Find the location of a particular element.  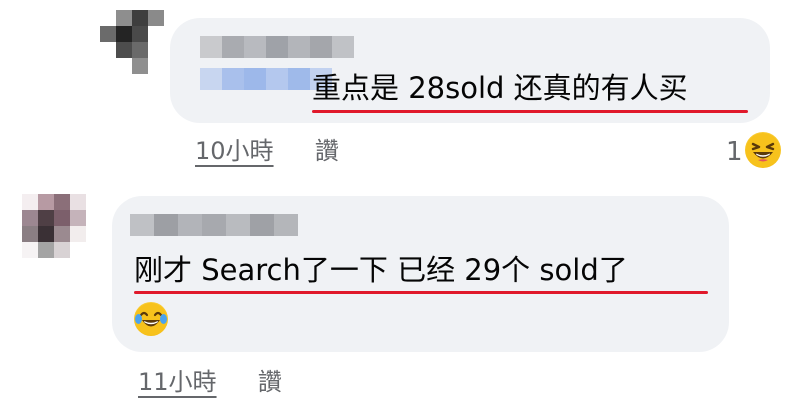

tears-of-joy-emoji-icon is located at coordinates (151, 319).